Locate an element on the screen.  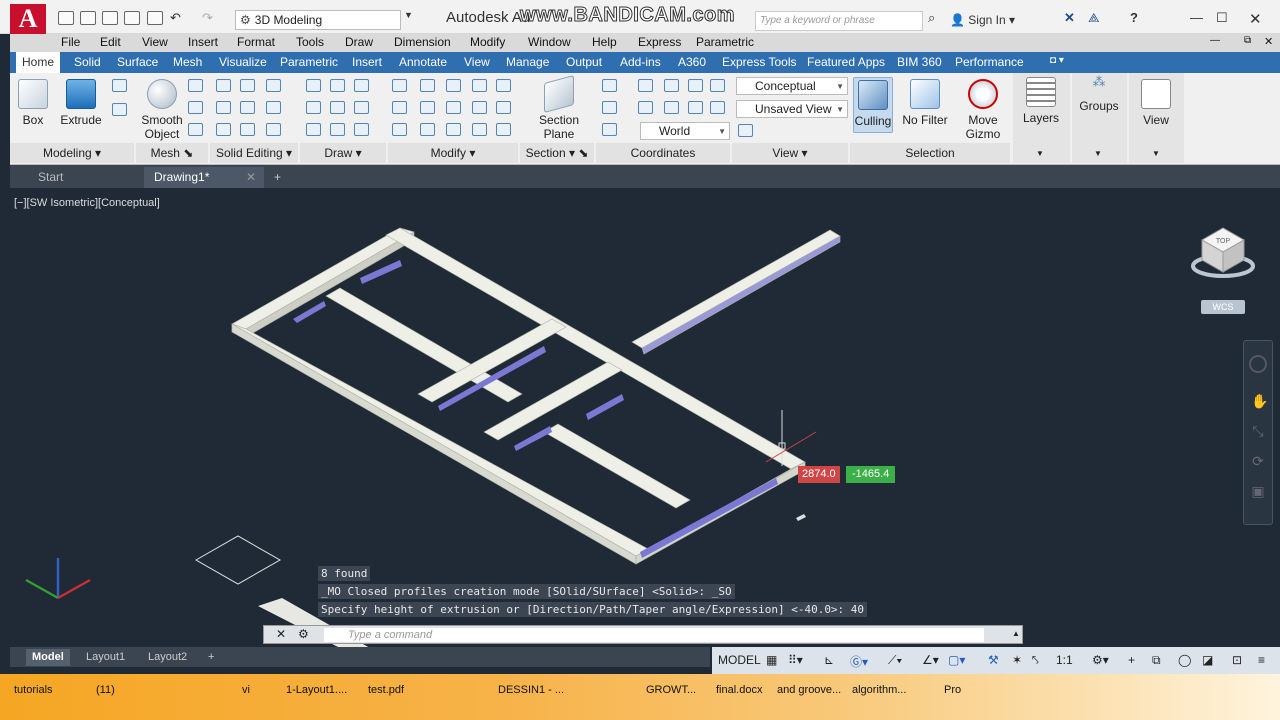
hatch-icon is located at coordinates (361, 129).